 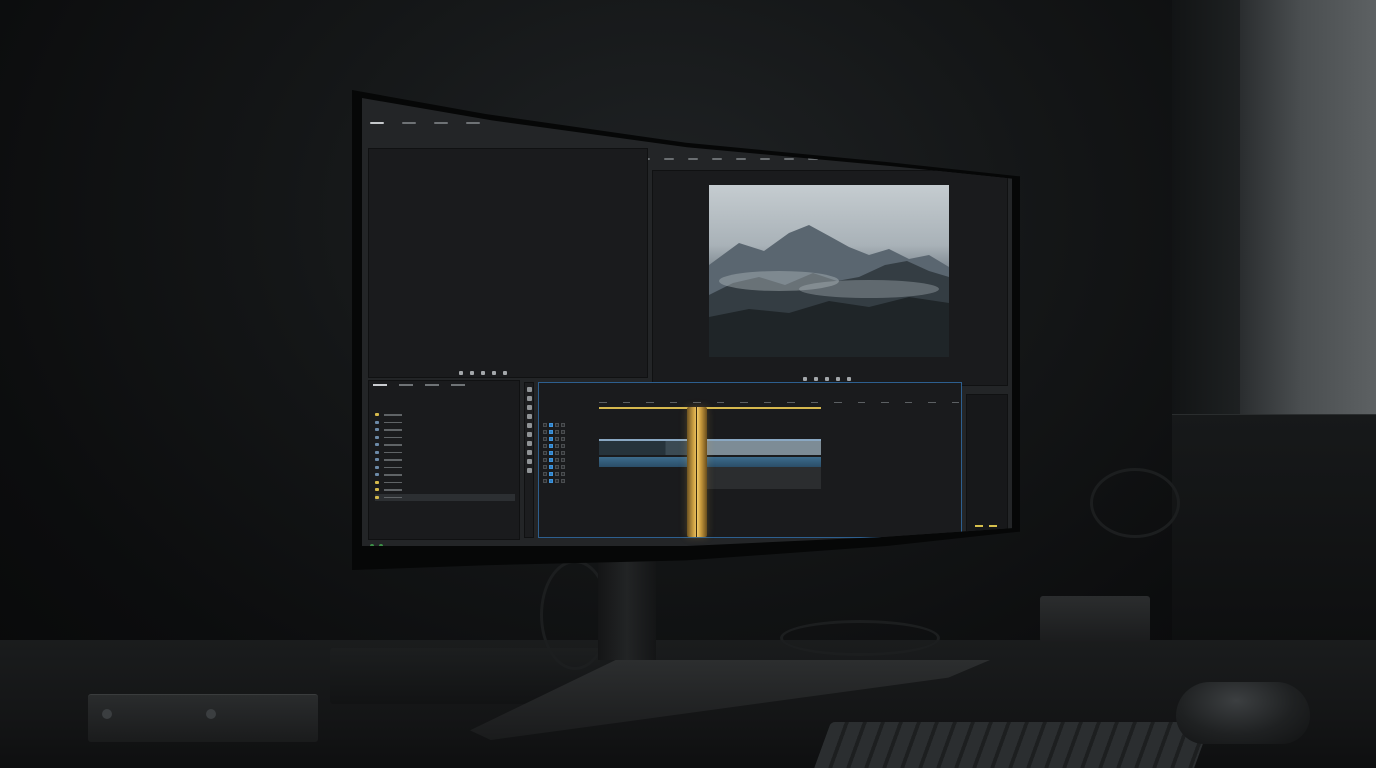 What do you see at coordinates (710, 447) in the screenshot?
I see `video-clip` at bounding box center [710, 447].